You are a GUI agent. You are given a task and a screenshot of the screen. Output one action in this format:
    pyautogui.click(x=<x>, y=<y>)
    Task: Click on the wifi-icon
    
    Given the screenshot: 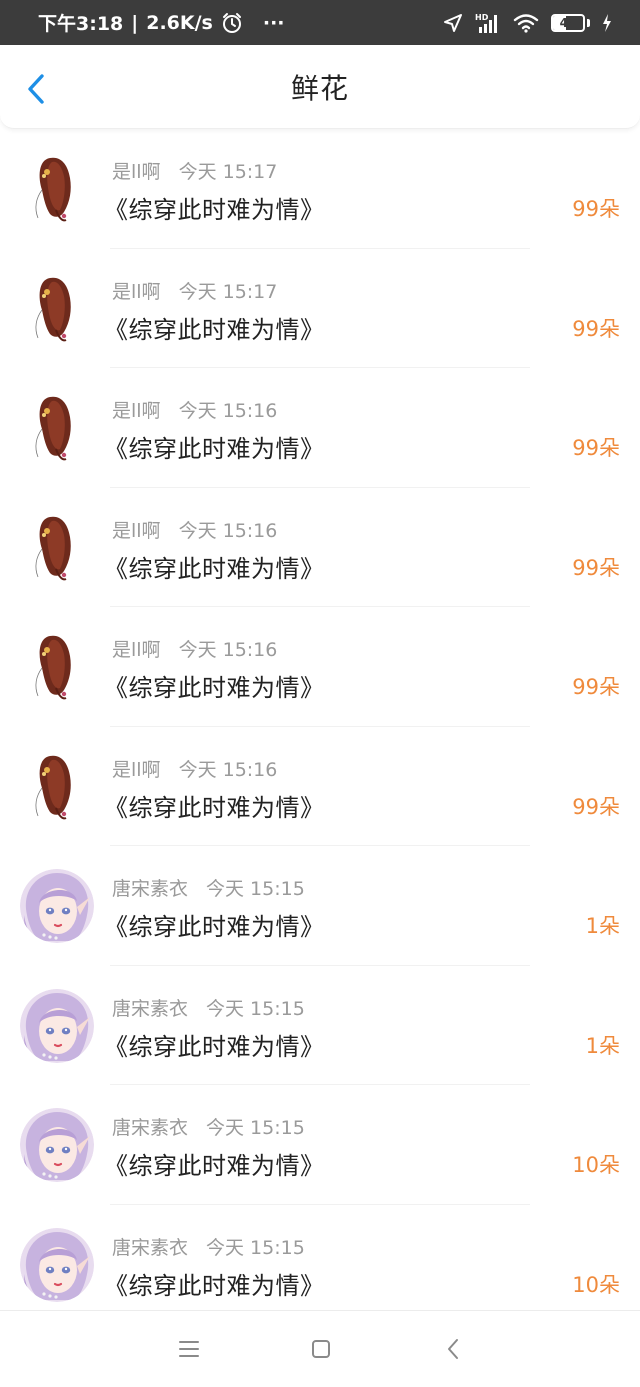 What is the action you would take?
    pyautogui.click(x=526, y=23)
    